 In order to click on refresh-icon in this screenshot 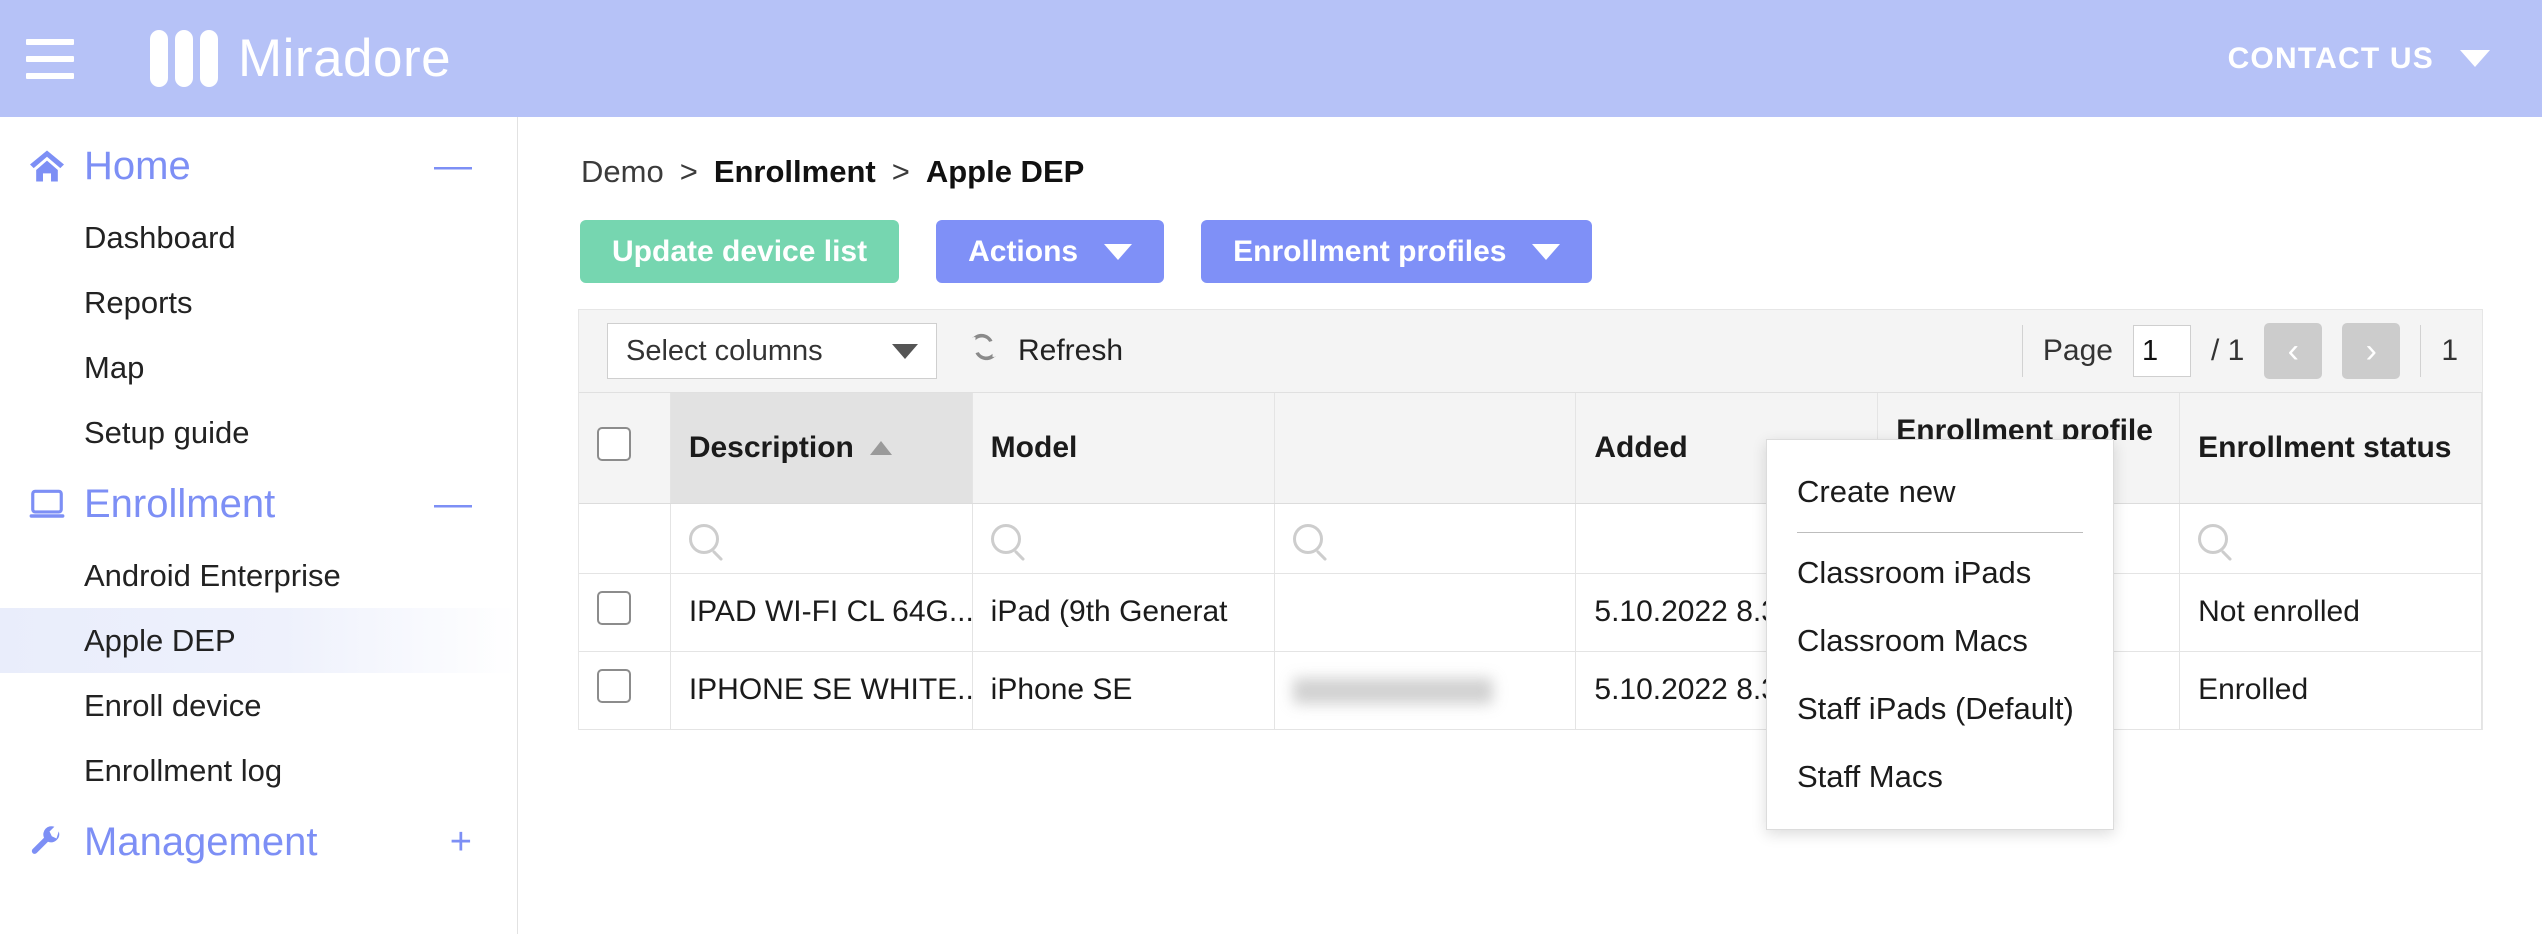, I will do `click(984, 351)`.